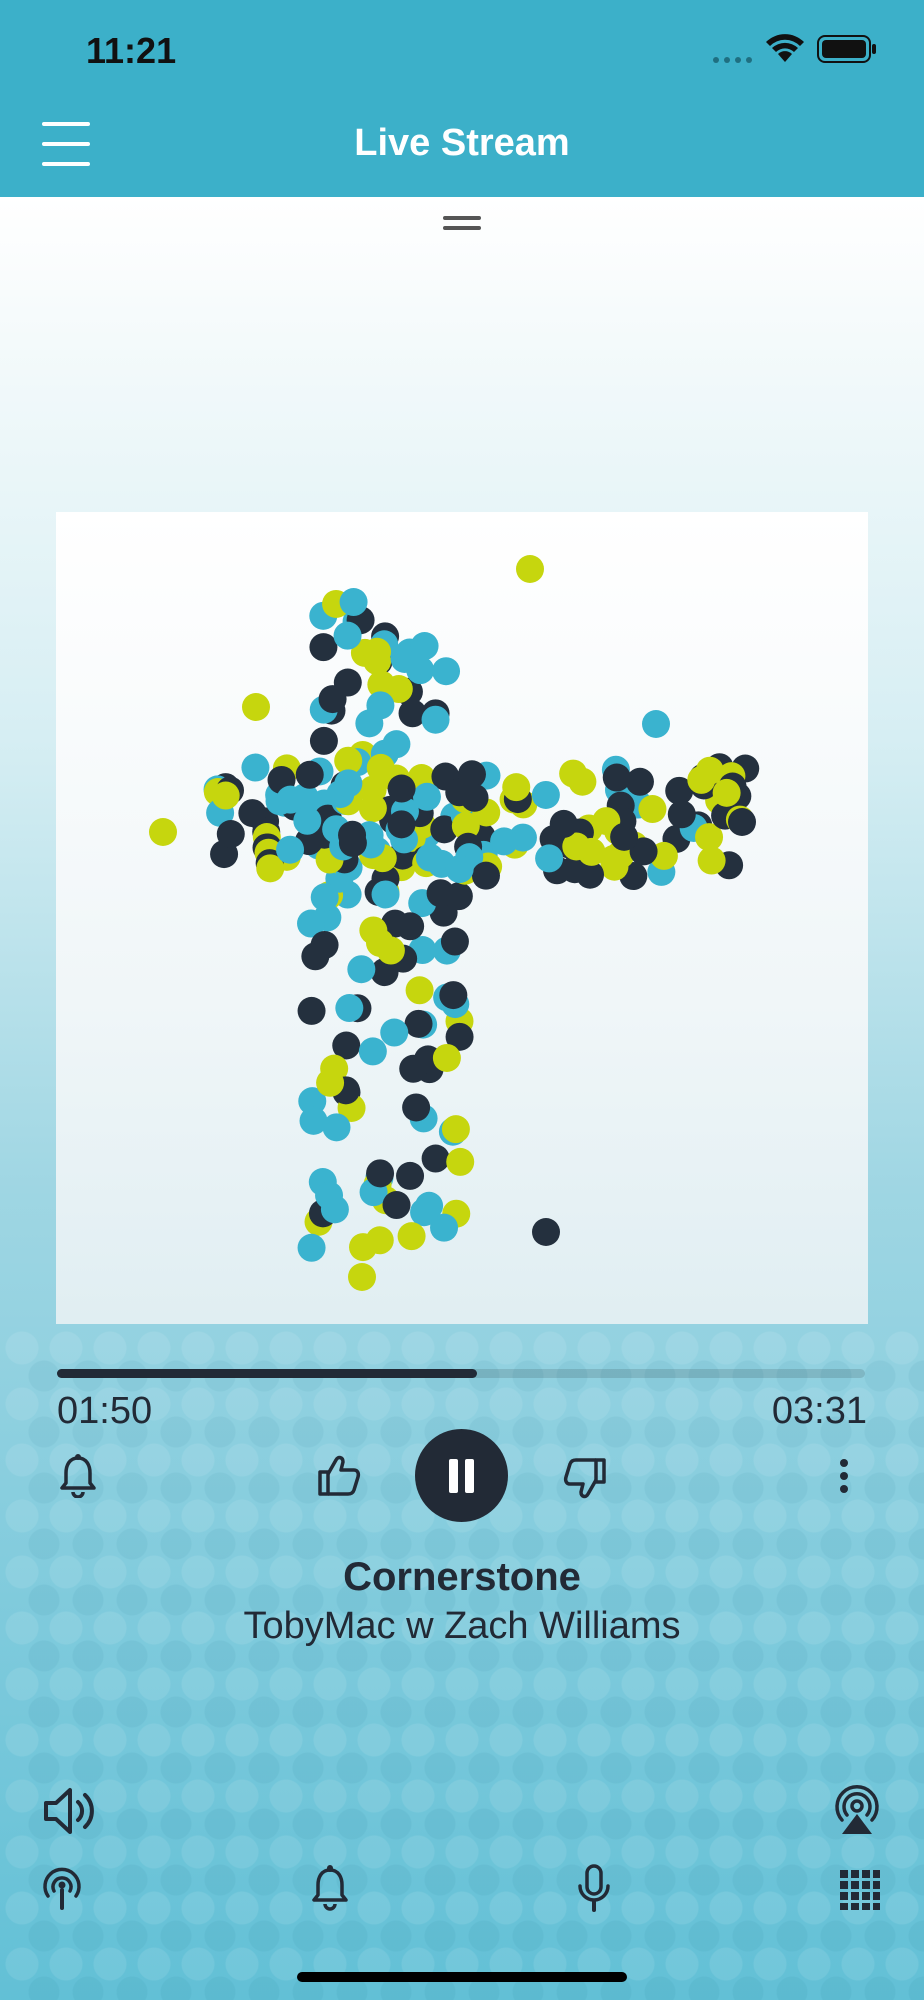 This screenshot has height=2000, width=924. Describe the element at coordinates (860, 1890) in the screenshot. I see `grid-icon` at that location.